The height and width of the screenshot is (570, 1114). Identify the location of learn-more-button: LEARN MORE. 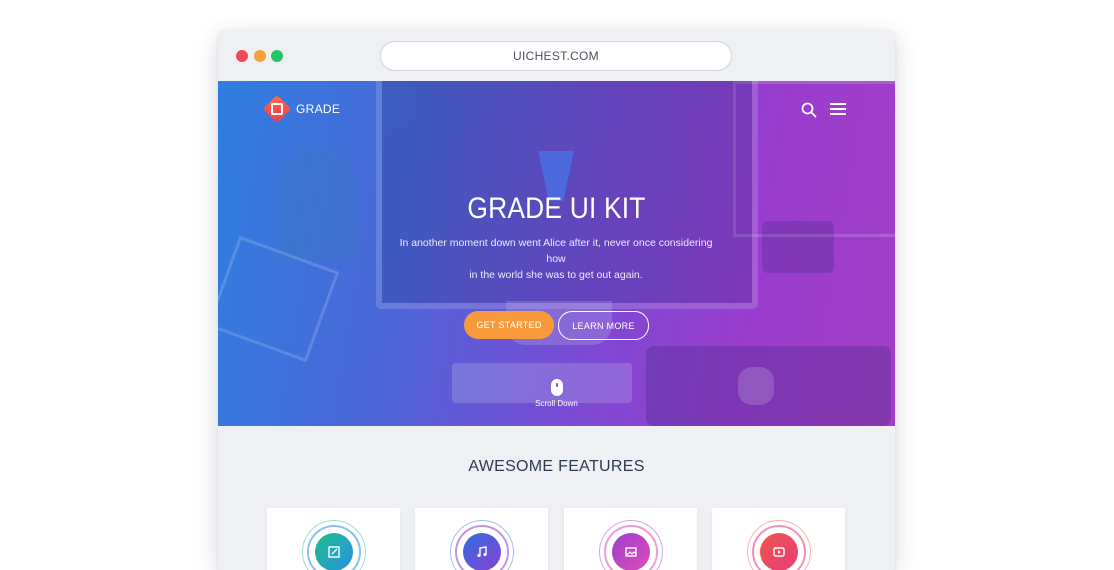
(603, 325).